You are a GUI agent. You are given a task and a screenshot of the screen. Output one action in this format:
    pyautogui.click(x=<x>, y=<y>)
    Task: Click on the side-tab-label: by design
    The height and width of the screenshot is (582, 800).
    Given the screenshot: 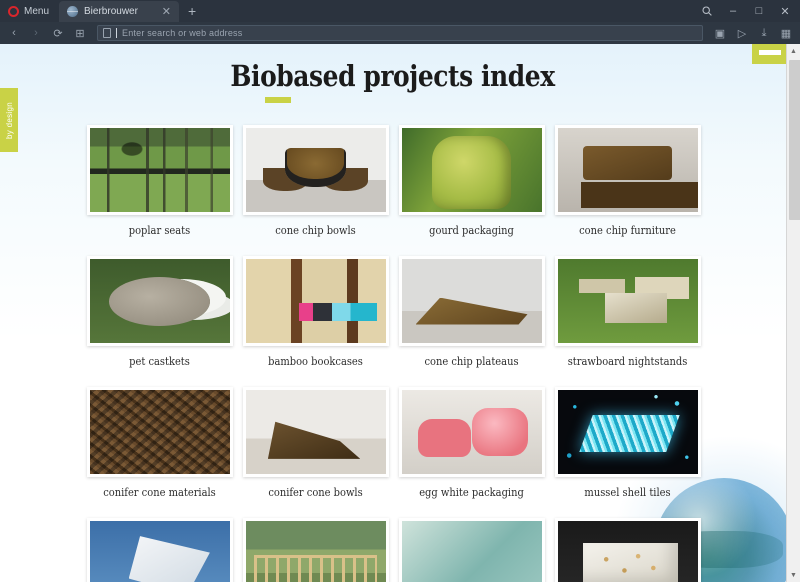 What is the action you would take?
    pyautogui.click(x=9, y=120)
    